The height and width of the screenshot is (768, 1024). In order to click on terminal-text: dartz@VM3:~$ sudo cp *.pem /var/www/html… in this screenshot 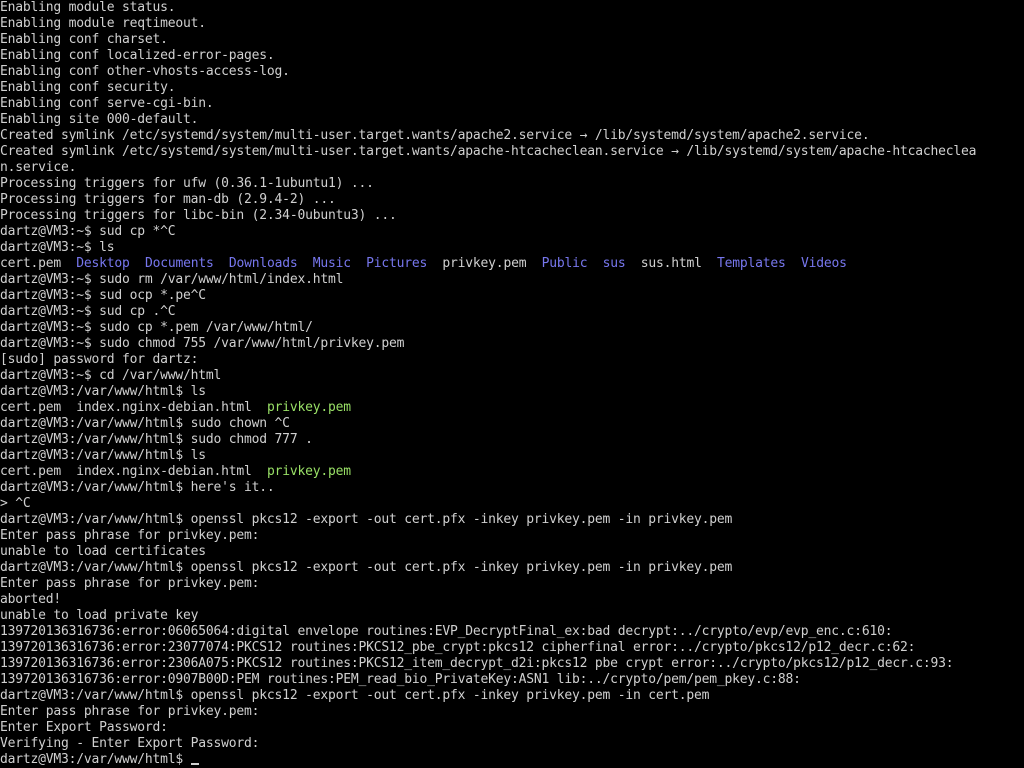, I will do `click(156, 327)`.